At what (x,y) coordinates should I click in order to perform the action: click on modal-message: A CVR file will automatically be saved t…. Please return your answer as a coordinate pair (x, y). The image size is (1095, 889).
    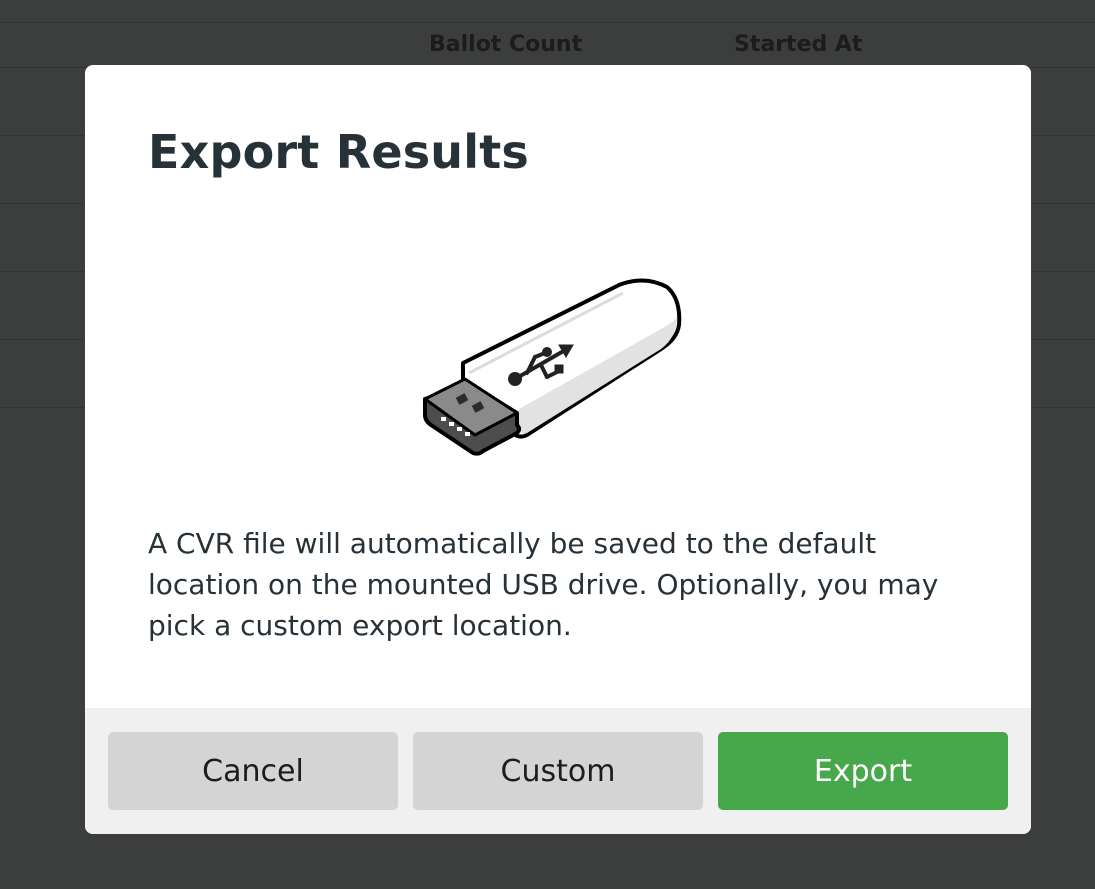
    Looking at the image, I should click on (543, 584).